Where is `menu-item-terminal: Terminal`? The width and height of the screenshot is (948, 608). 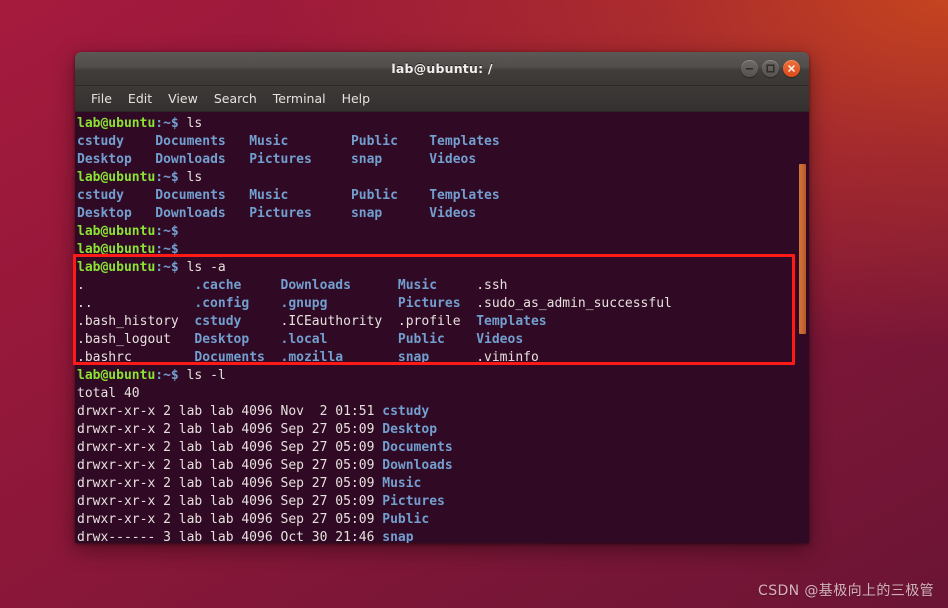
menu-item-terminal: Terminal is located at coordinates (299, 98).